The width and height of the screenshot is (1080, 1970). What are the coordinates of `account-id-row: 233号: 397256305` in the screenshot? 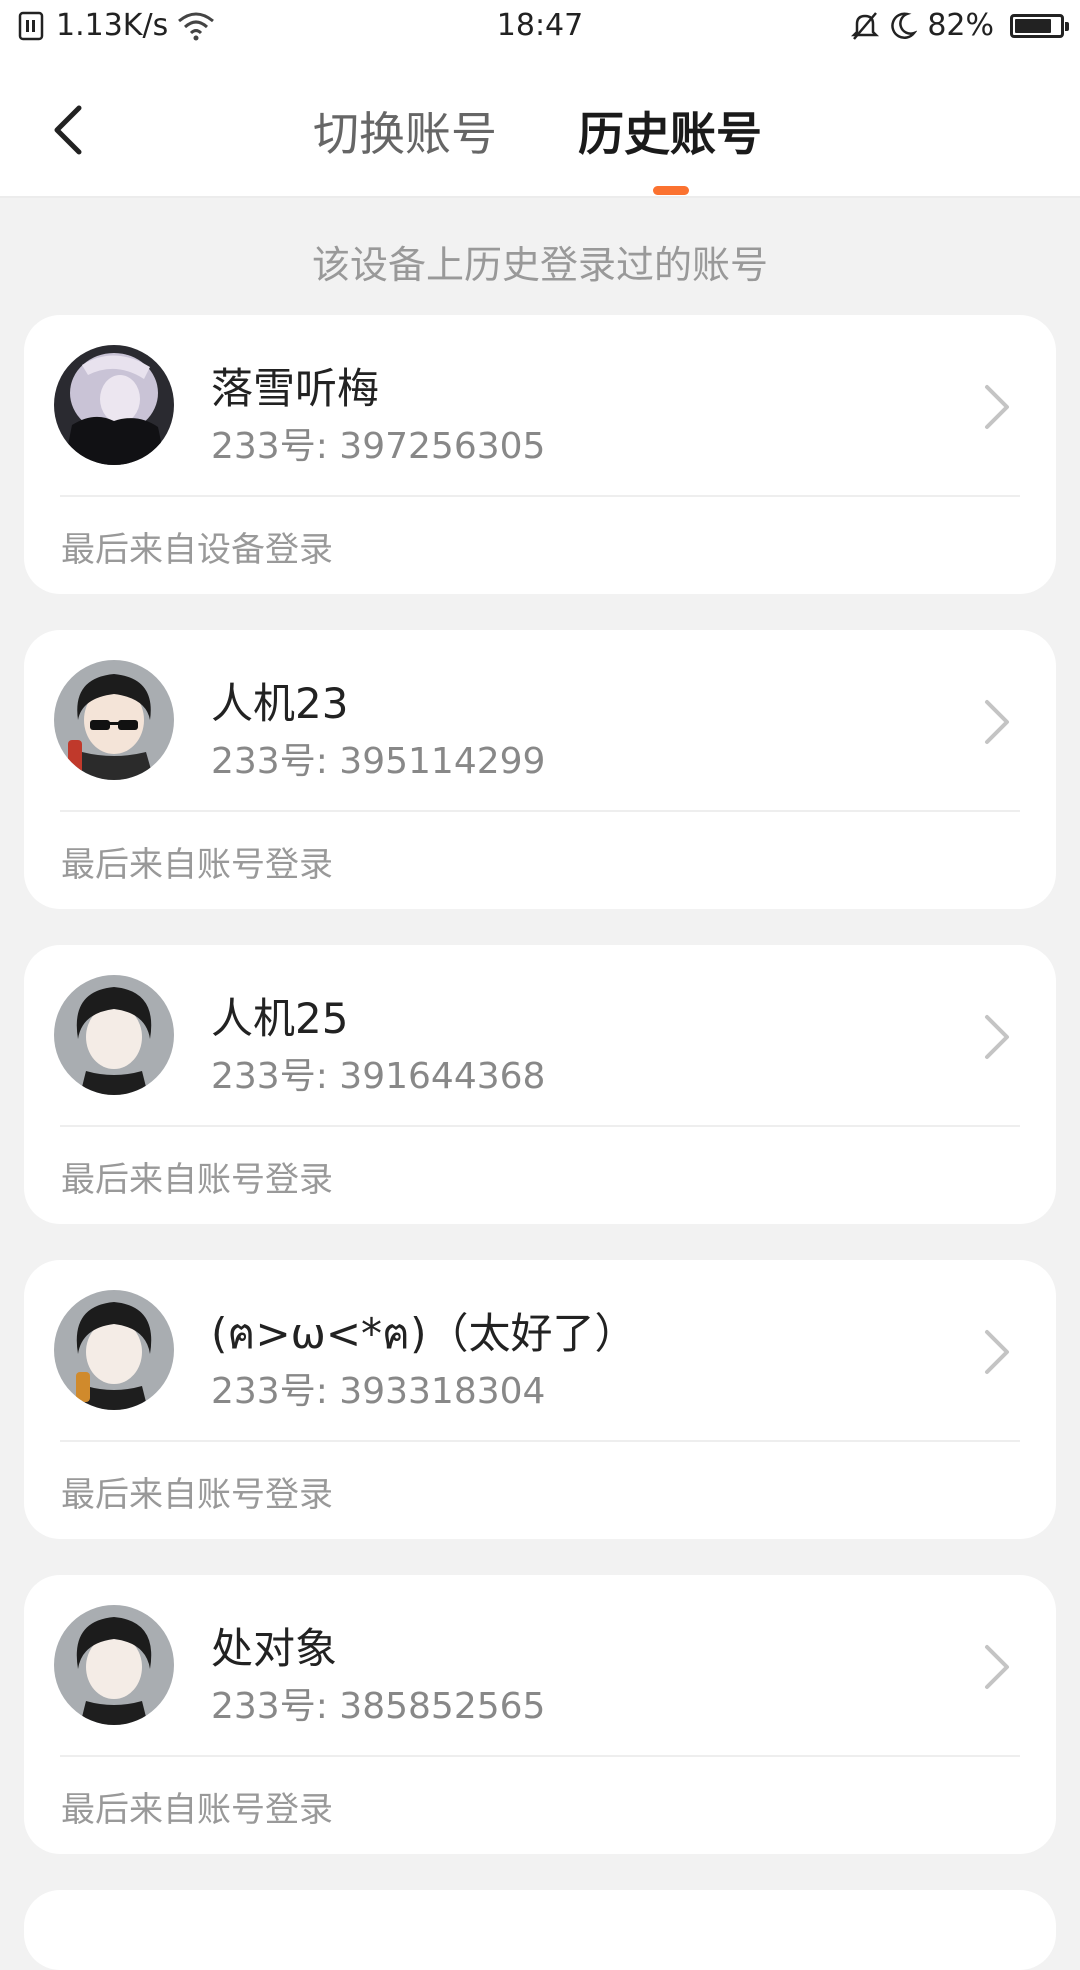 It's located at (378, 443).